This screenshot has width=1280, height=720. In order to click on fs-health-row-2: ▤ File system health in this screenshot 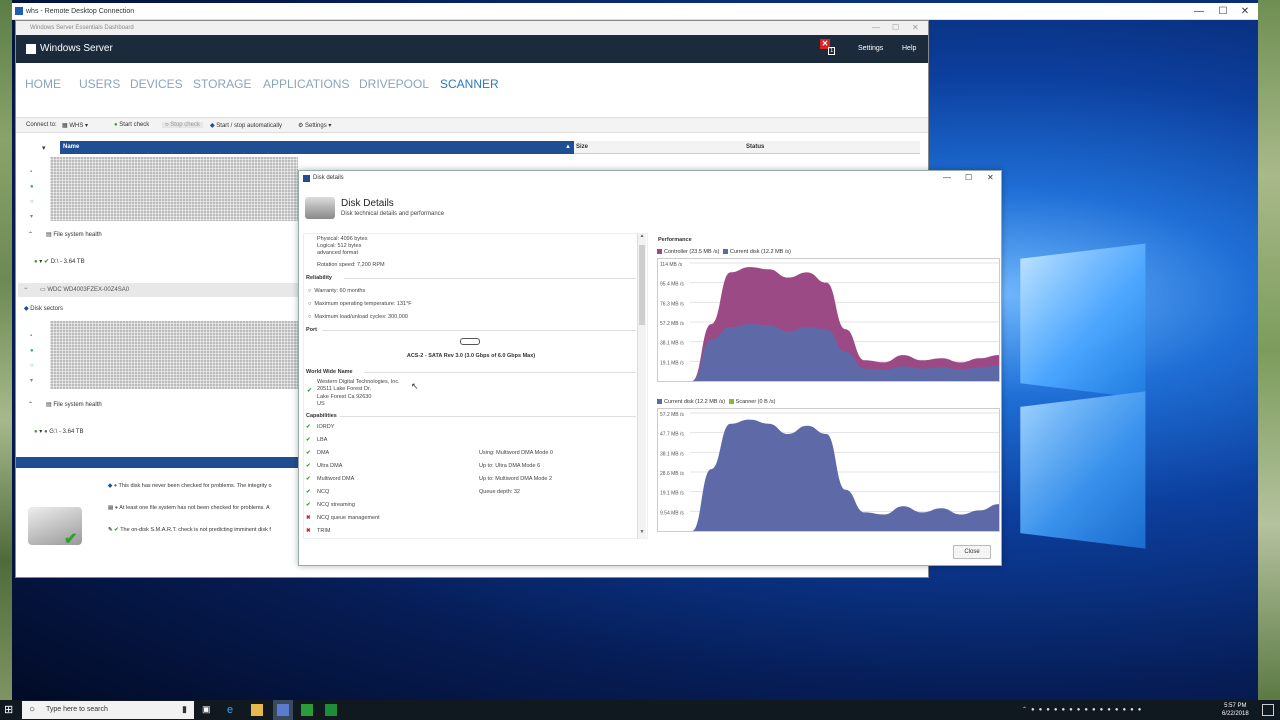, I will do `click(74, 404)`.